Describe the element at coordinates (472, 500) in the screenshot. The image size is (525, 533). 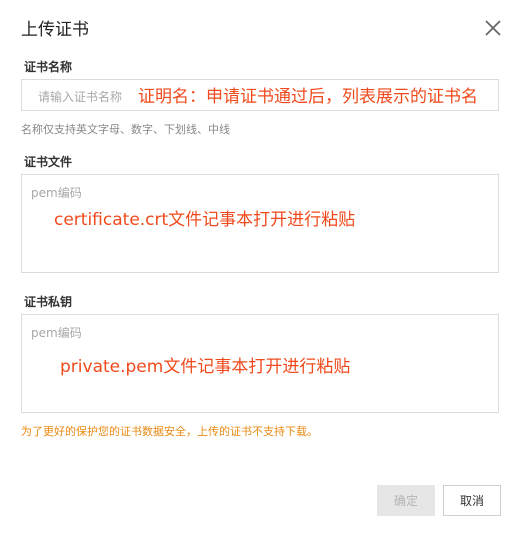
I see `cancel-button: 取消` at that location.